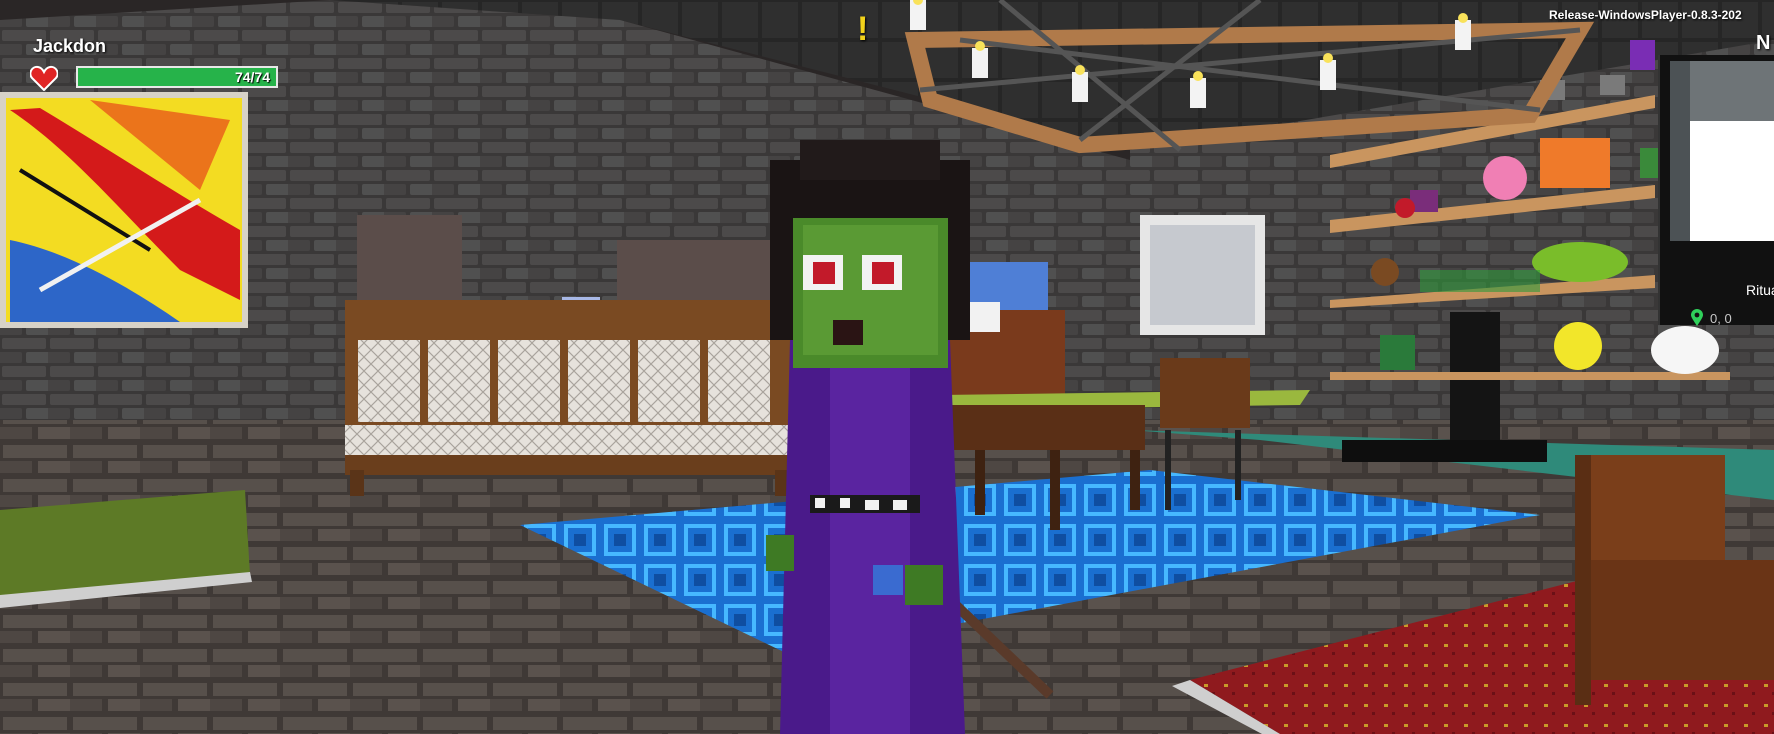 This screenshot has width=1774, height=734. What do you see at coordinates (567, 398) in the screenshot?
I see `gothic-couch` at bounding box center [567, 398].